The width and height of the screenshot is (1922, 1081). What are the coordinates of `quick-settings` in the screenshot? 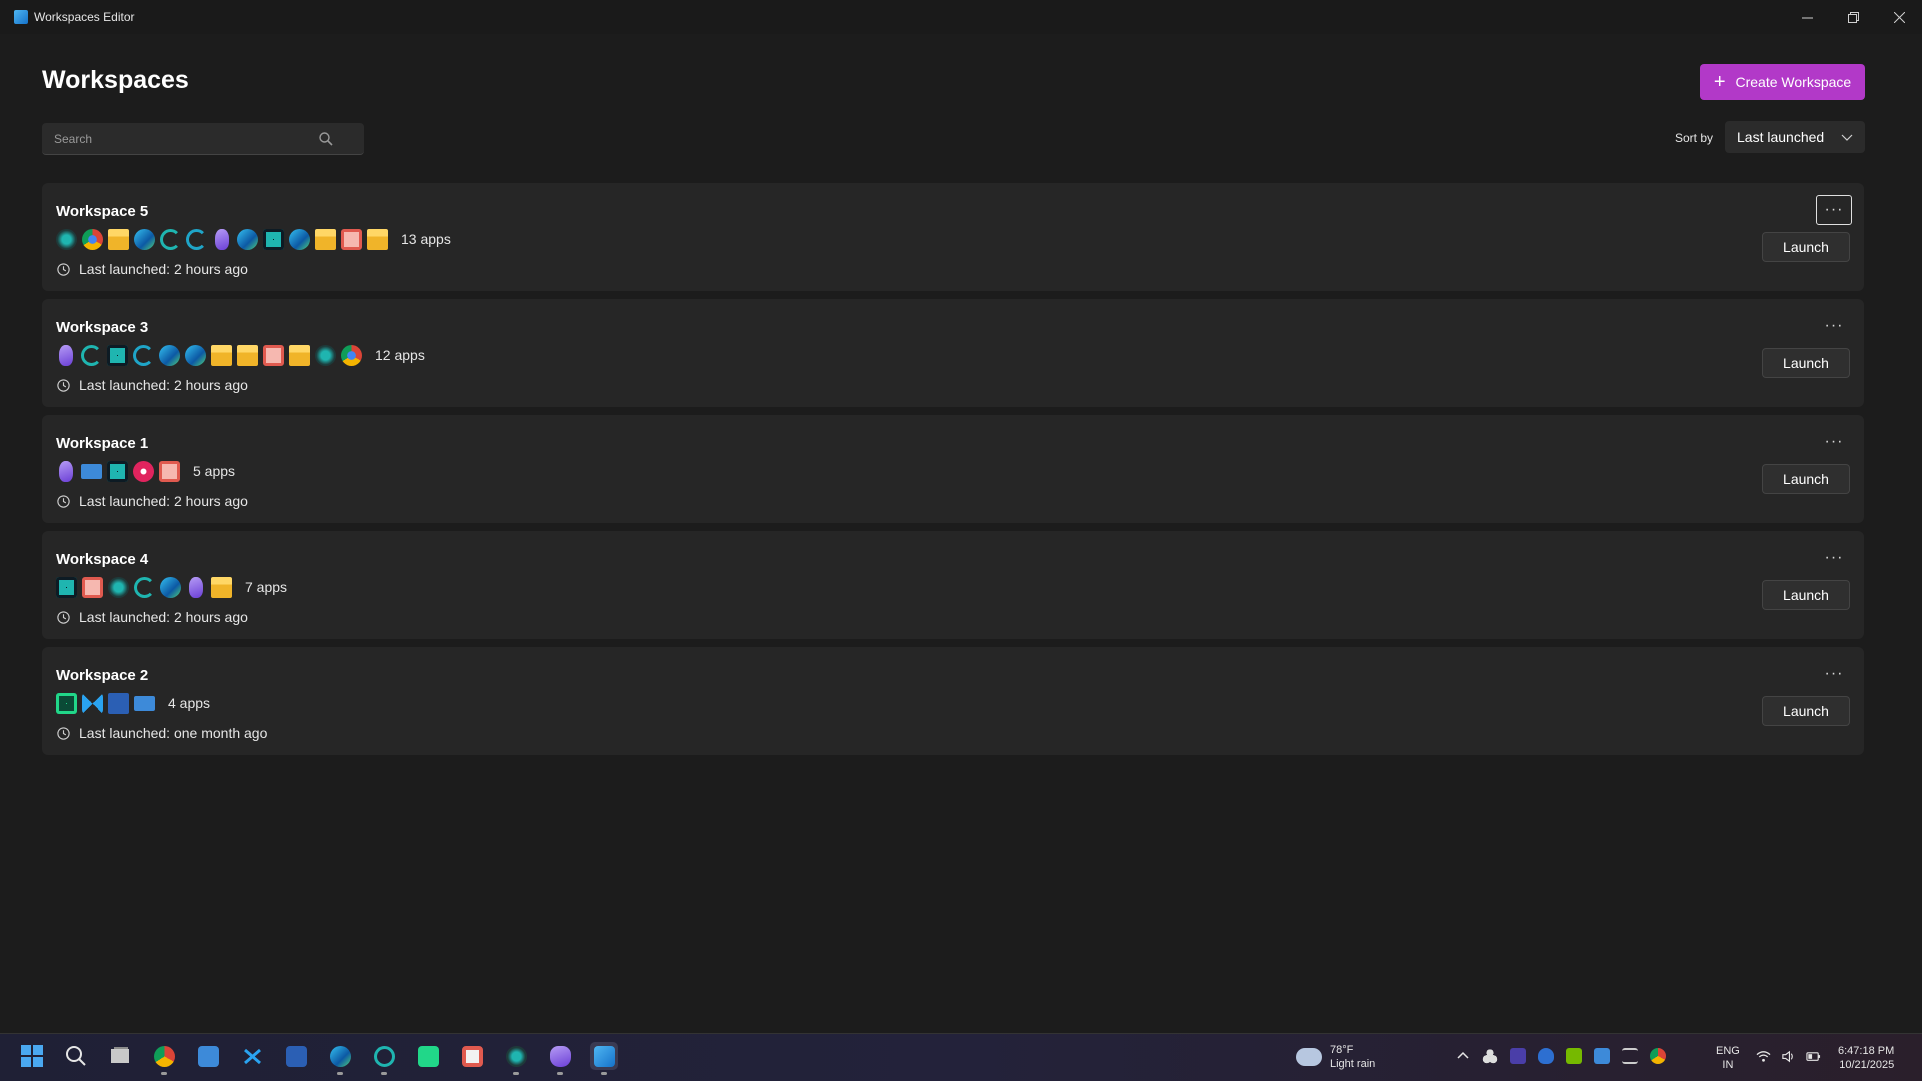 It's located at (1788, 1056).